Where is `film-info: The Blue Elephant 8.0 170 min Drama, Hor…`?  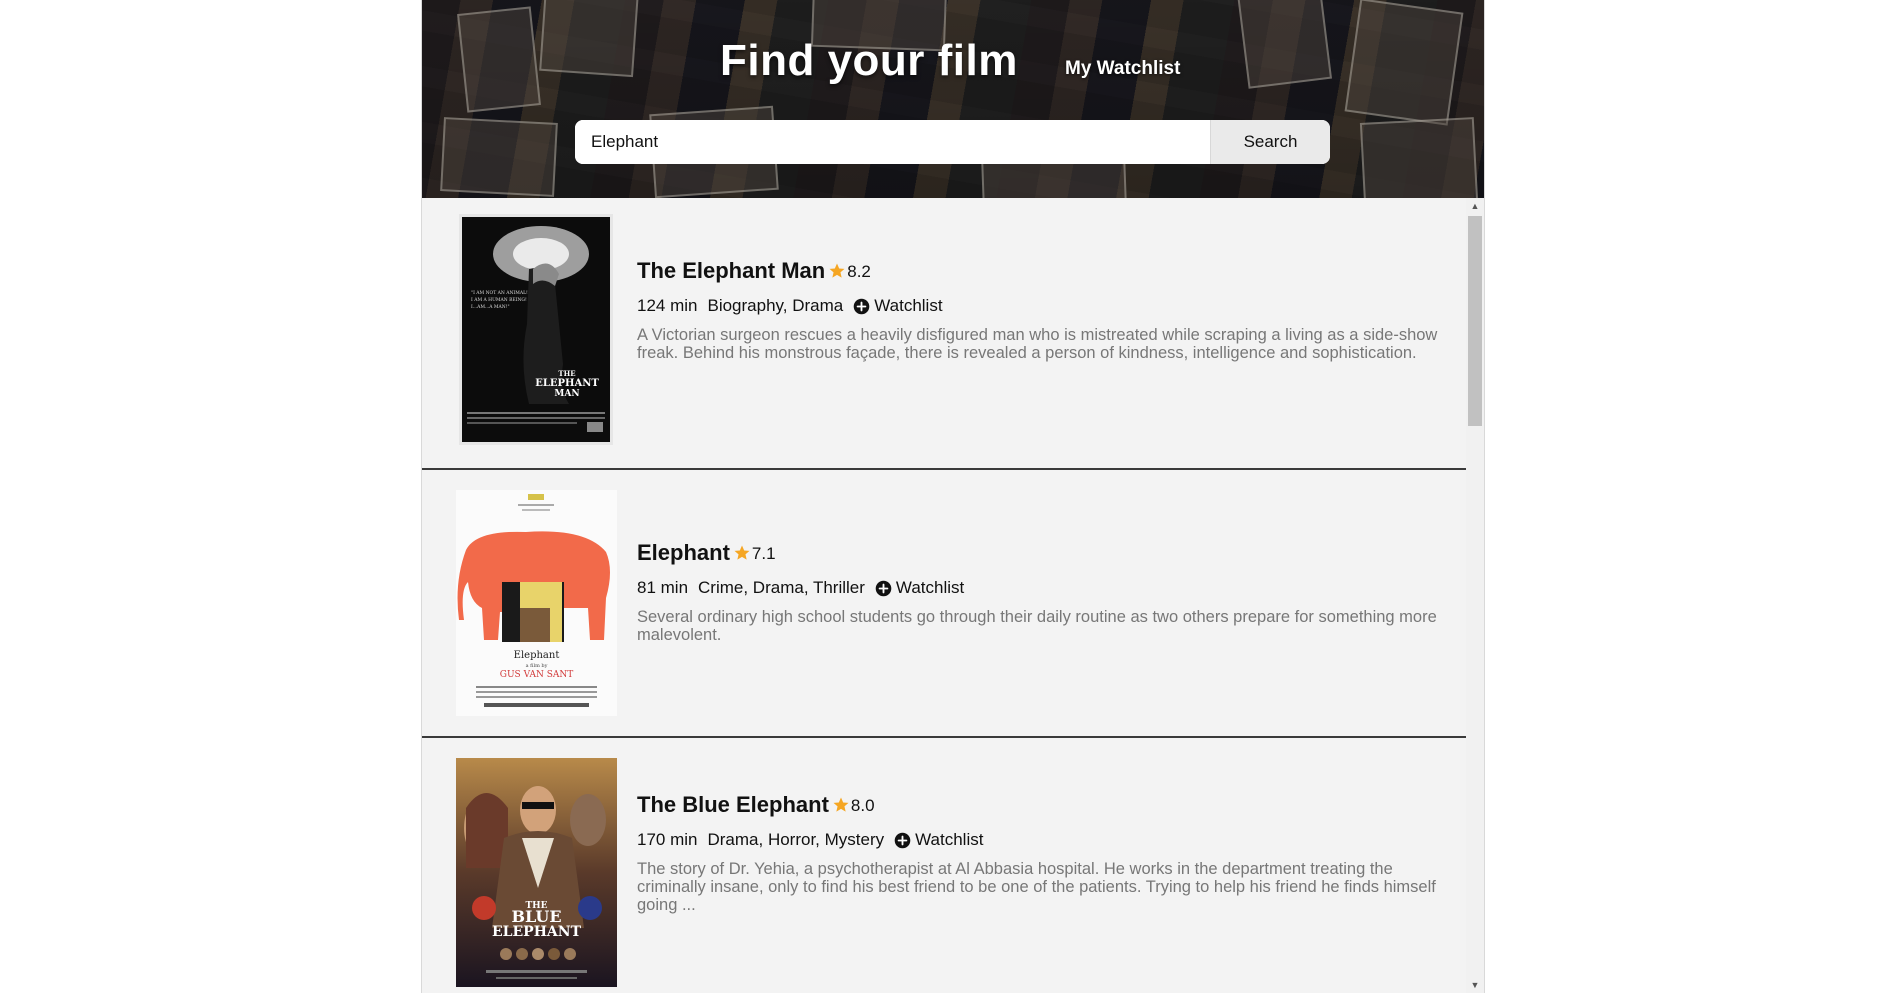 film-info: The Blue Elephant 8.0 170 min Drama, Hor… is located at coordinates (1042, 853).